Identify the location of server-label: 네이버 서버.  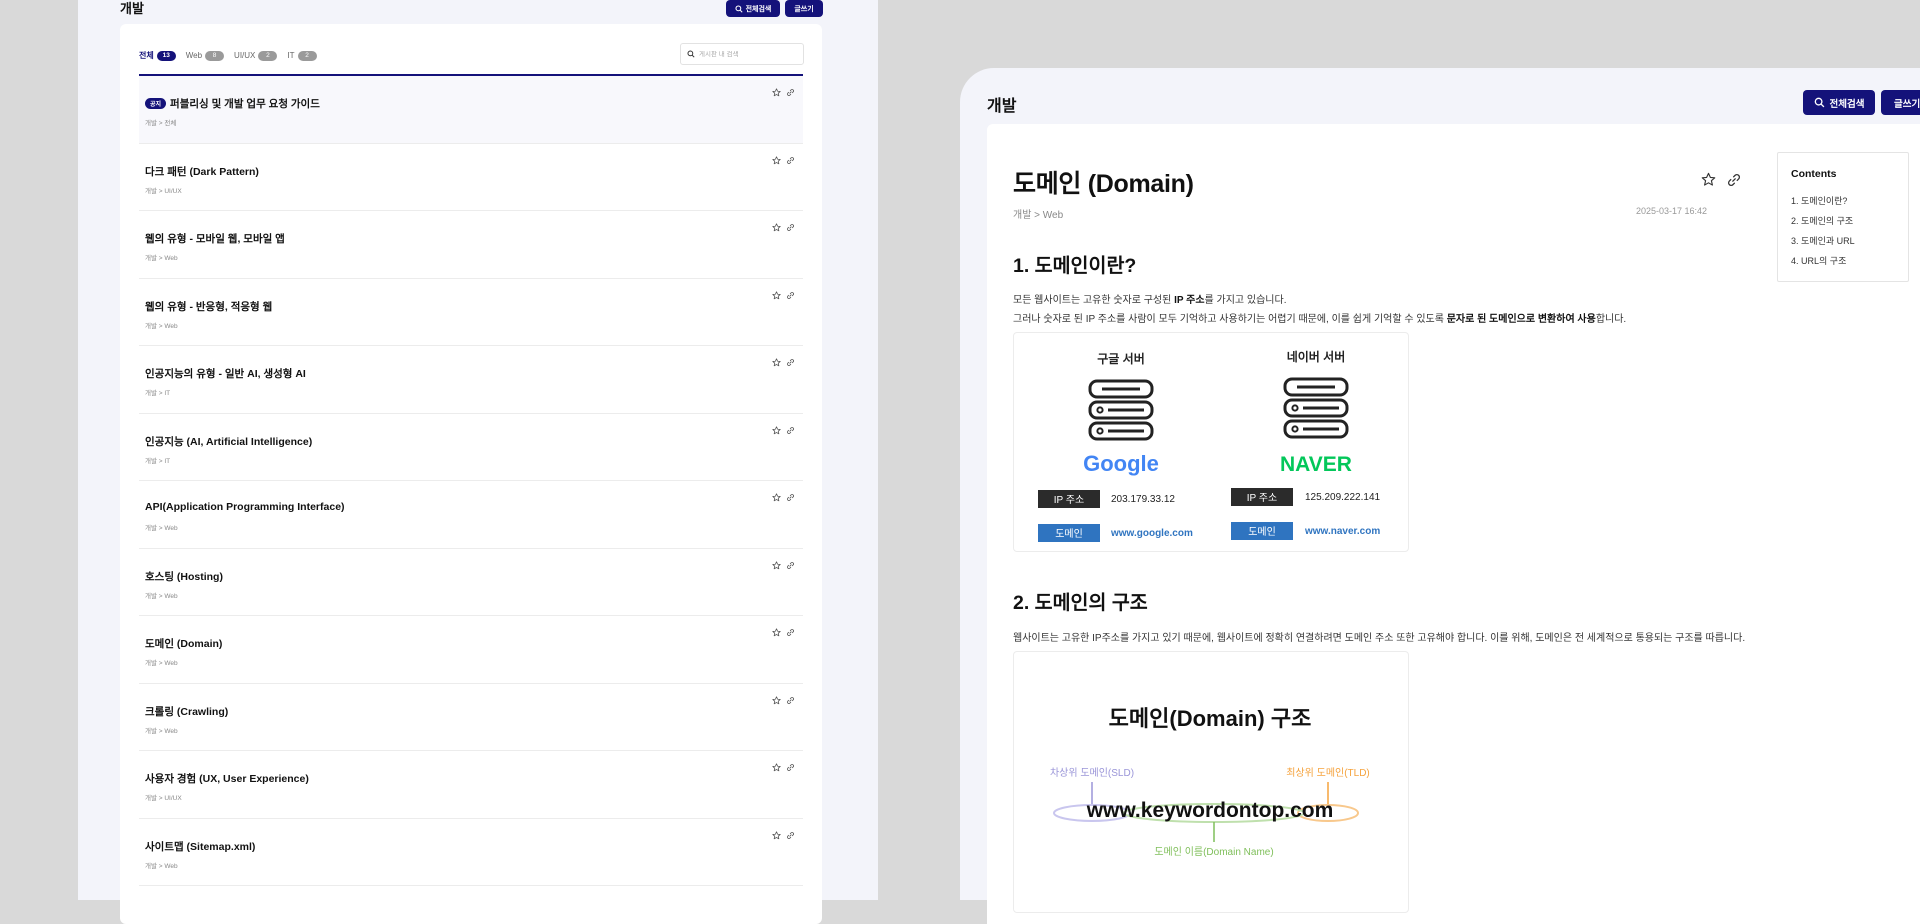
(1316, 356).